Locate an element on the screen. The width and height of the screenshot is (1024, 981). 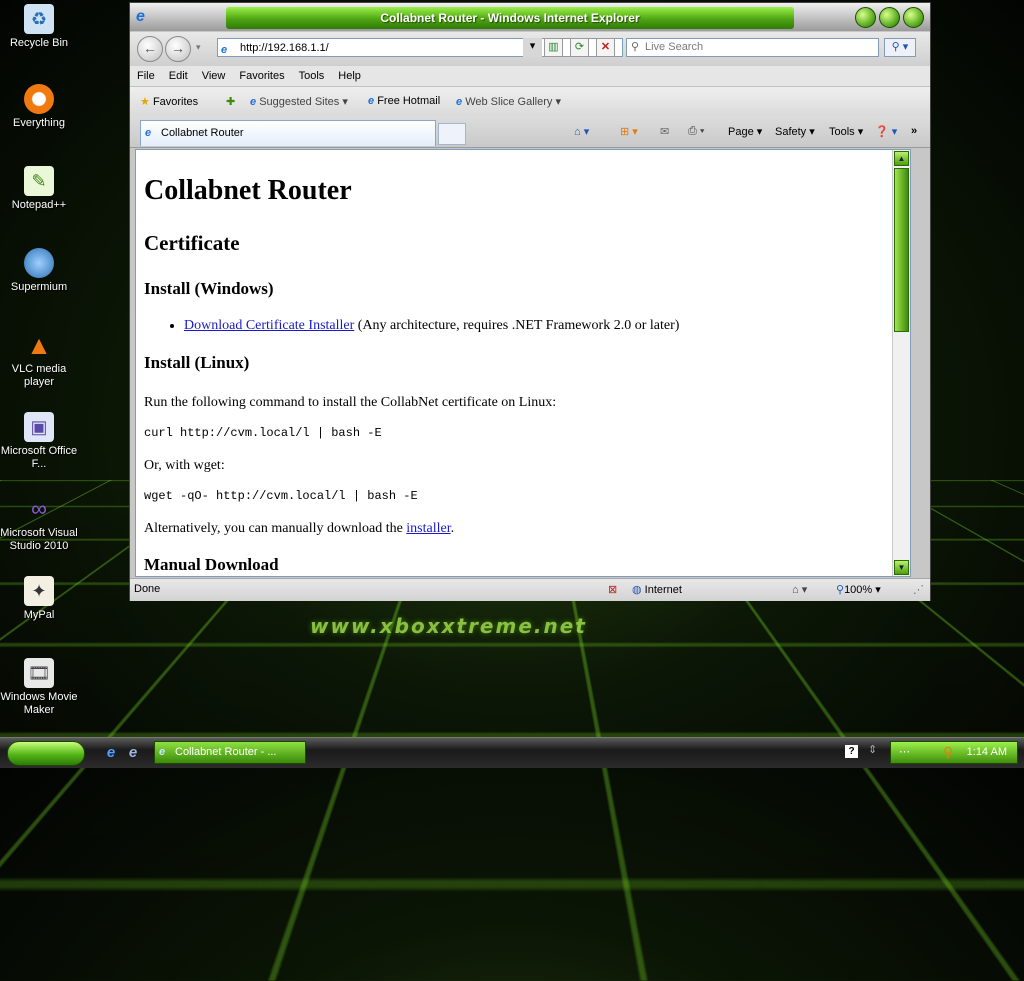
maximize-button is located at coordinates (889, 17).